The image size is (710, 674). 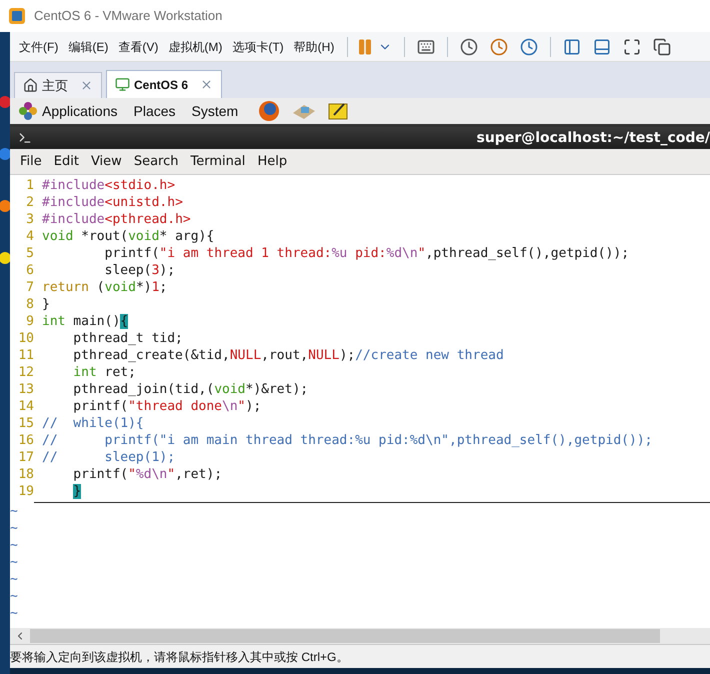 What do you see at coordinates (26, 389) in the screenshot?
I see `line-number: 13` at bounding box center [26, 389].